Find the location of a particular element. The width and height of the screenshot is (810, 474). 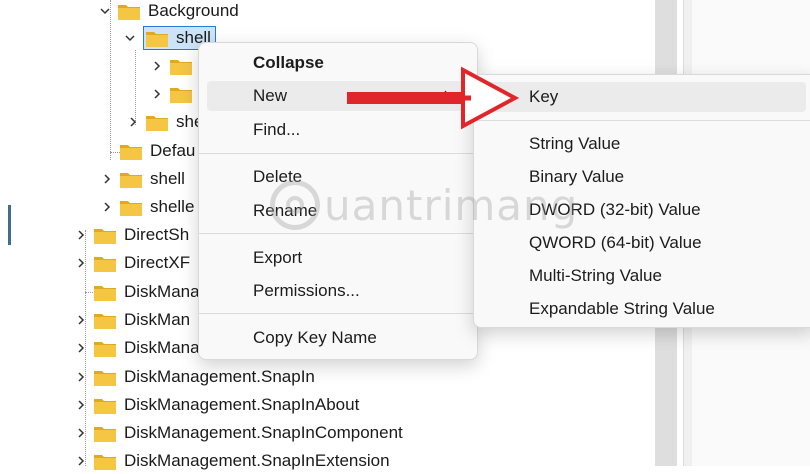

tree-item: DiskMana is located at coordinates (147, 292).